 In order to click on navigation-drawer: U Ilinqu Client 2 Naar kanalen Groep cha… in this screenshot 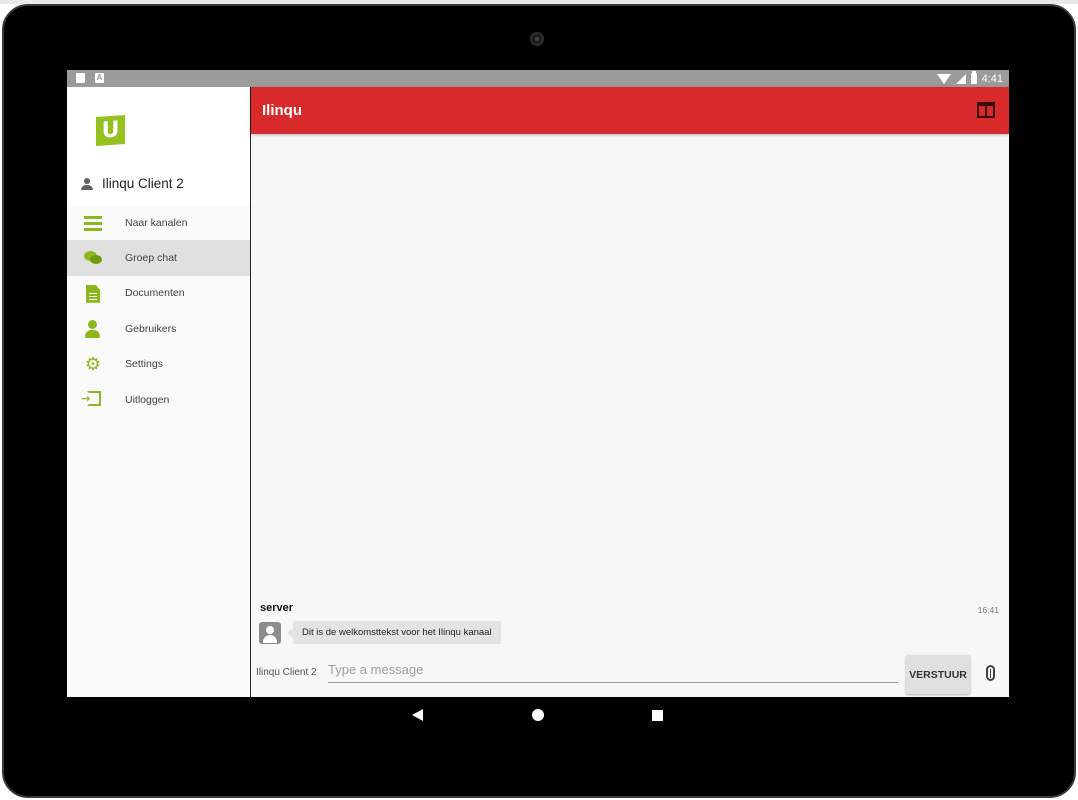, I will do `click(159, 392)`.